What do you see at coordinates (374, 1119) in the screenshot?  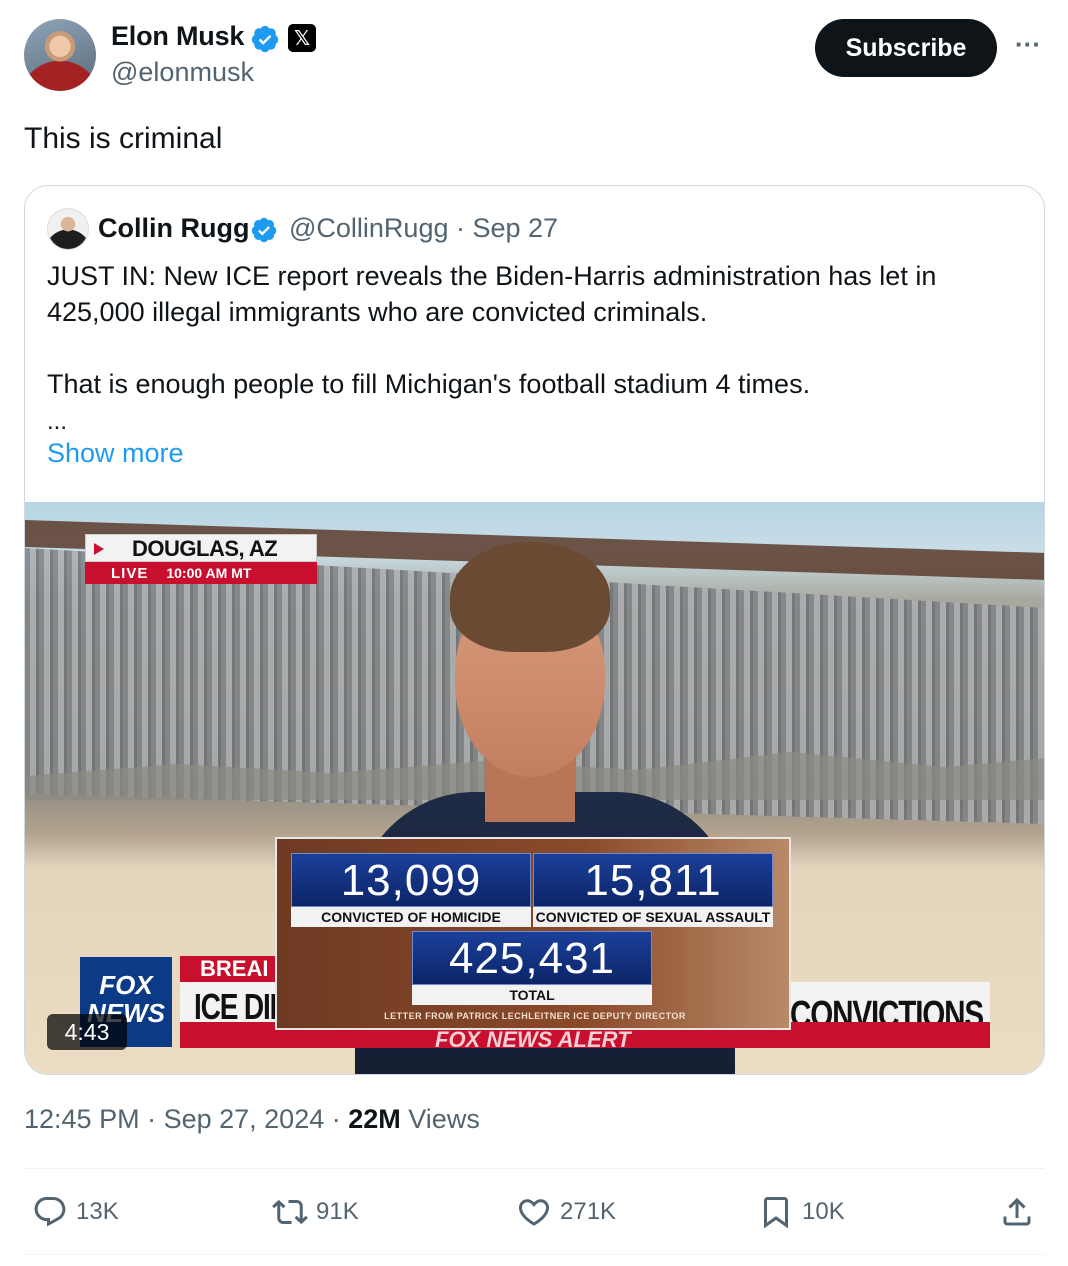 I see `views-count: 22M` at bounding box center [374, 1119].